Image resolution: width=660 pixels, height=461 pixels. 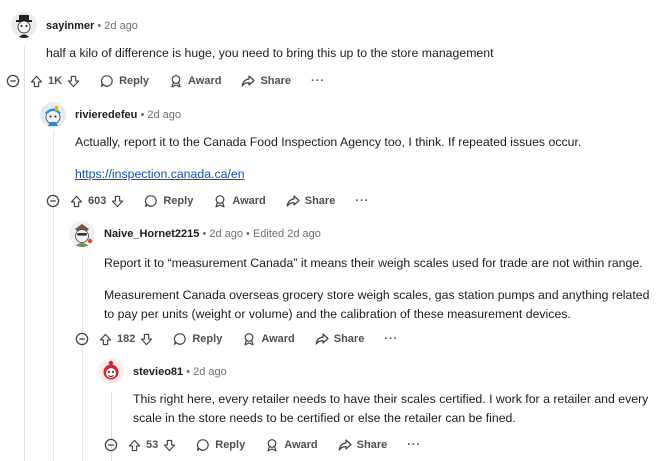 I want to click on comment-header: sayinmer • 2d ago, so click(x=92, y=26).